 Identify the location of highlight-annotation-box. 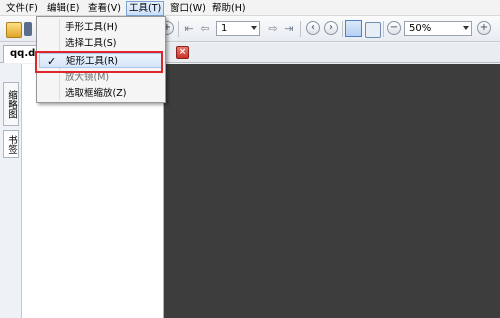
(99, 62).